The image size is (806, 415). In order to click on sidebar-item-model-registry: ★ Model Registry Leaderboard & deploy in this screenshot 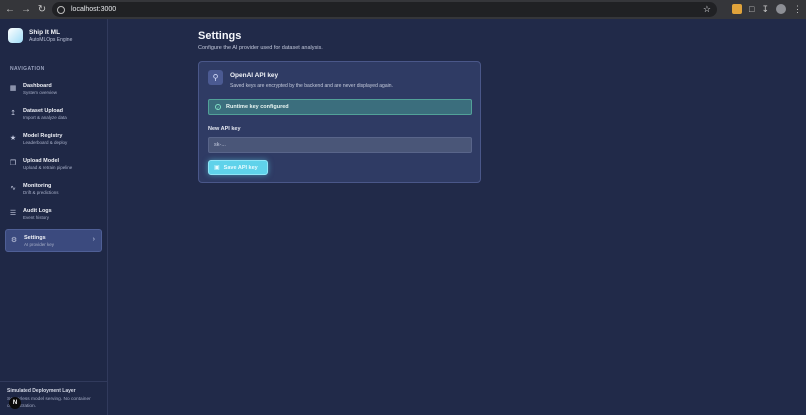, I will do `click(53, 139)`.